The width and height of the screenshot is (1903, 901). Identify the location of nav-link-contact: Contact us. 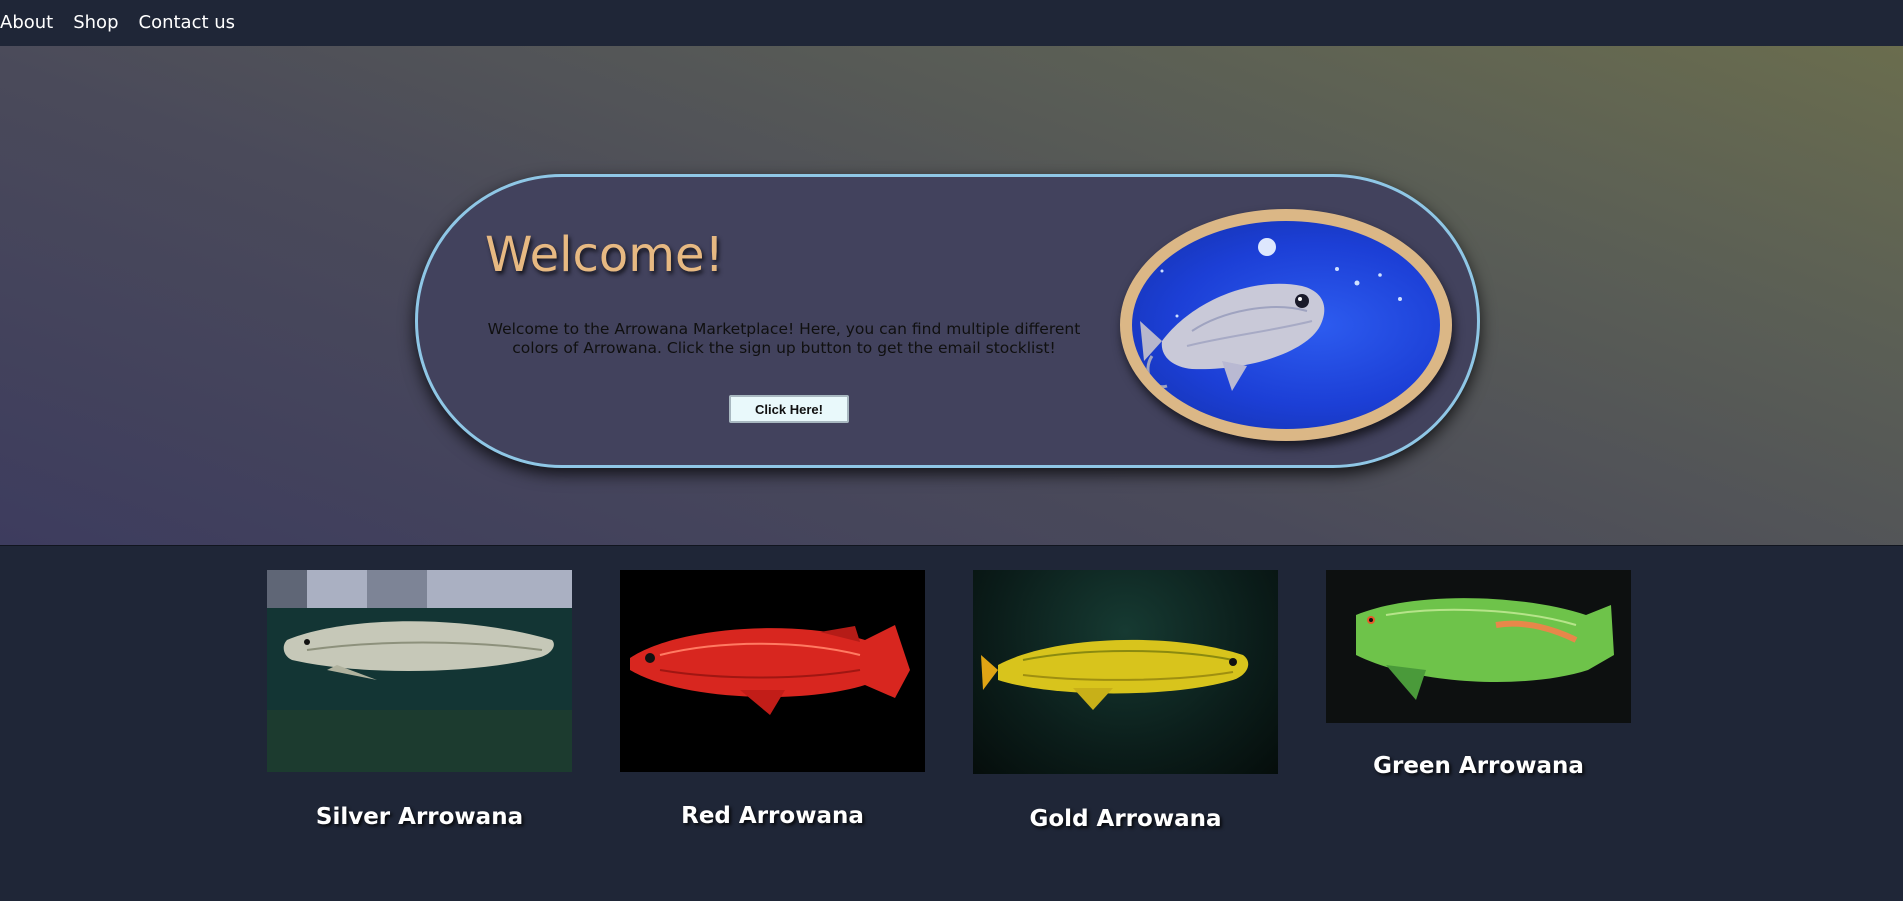
(187, 23).